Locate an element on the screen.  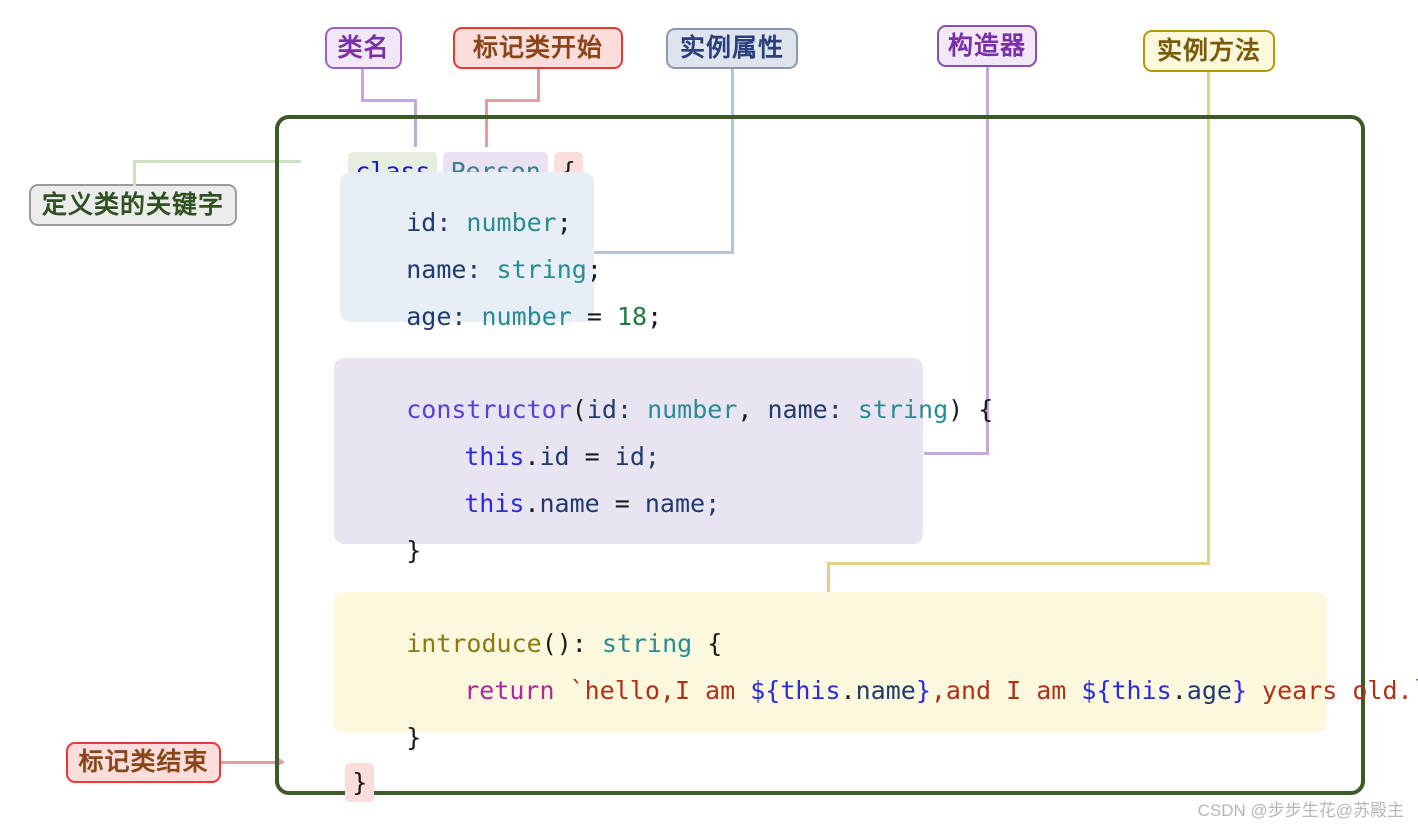
label-instance-properties: 实例属性 is located at coordinates (732, 48).